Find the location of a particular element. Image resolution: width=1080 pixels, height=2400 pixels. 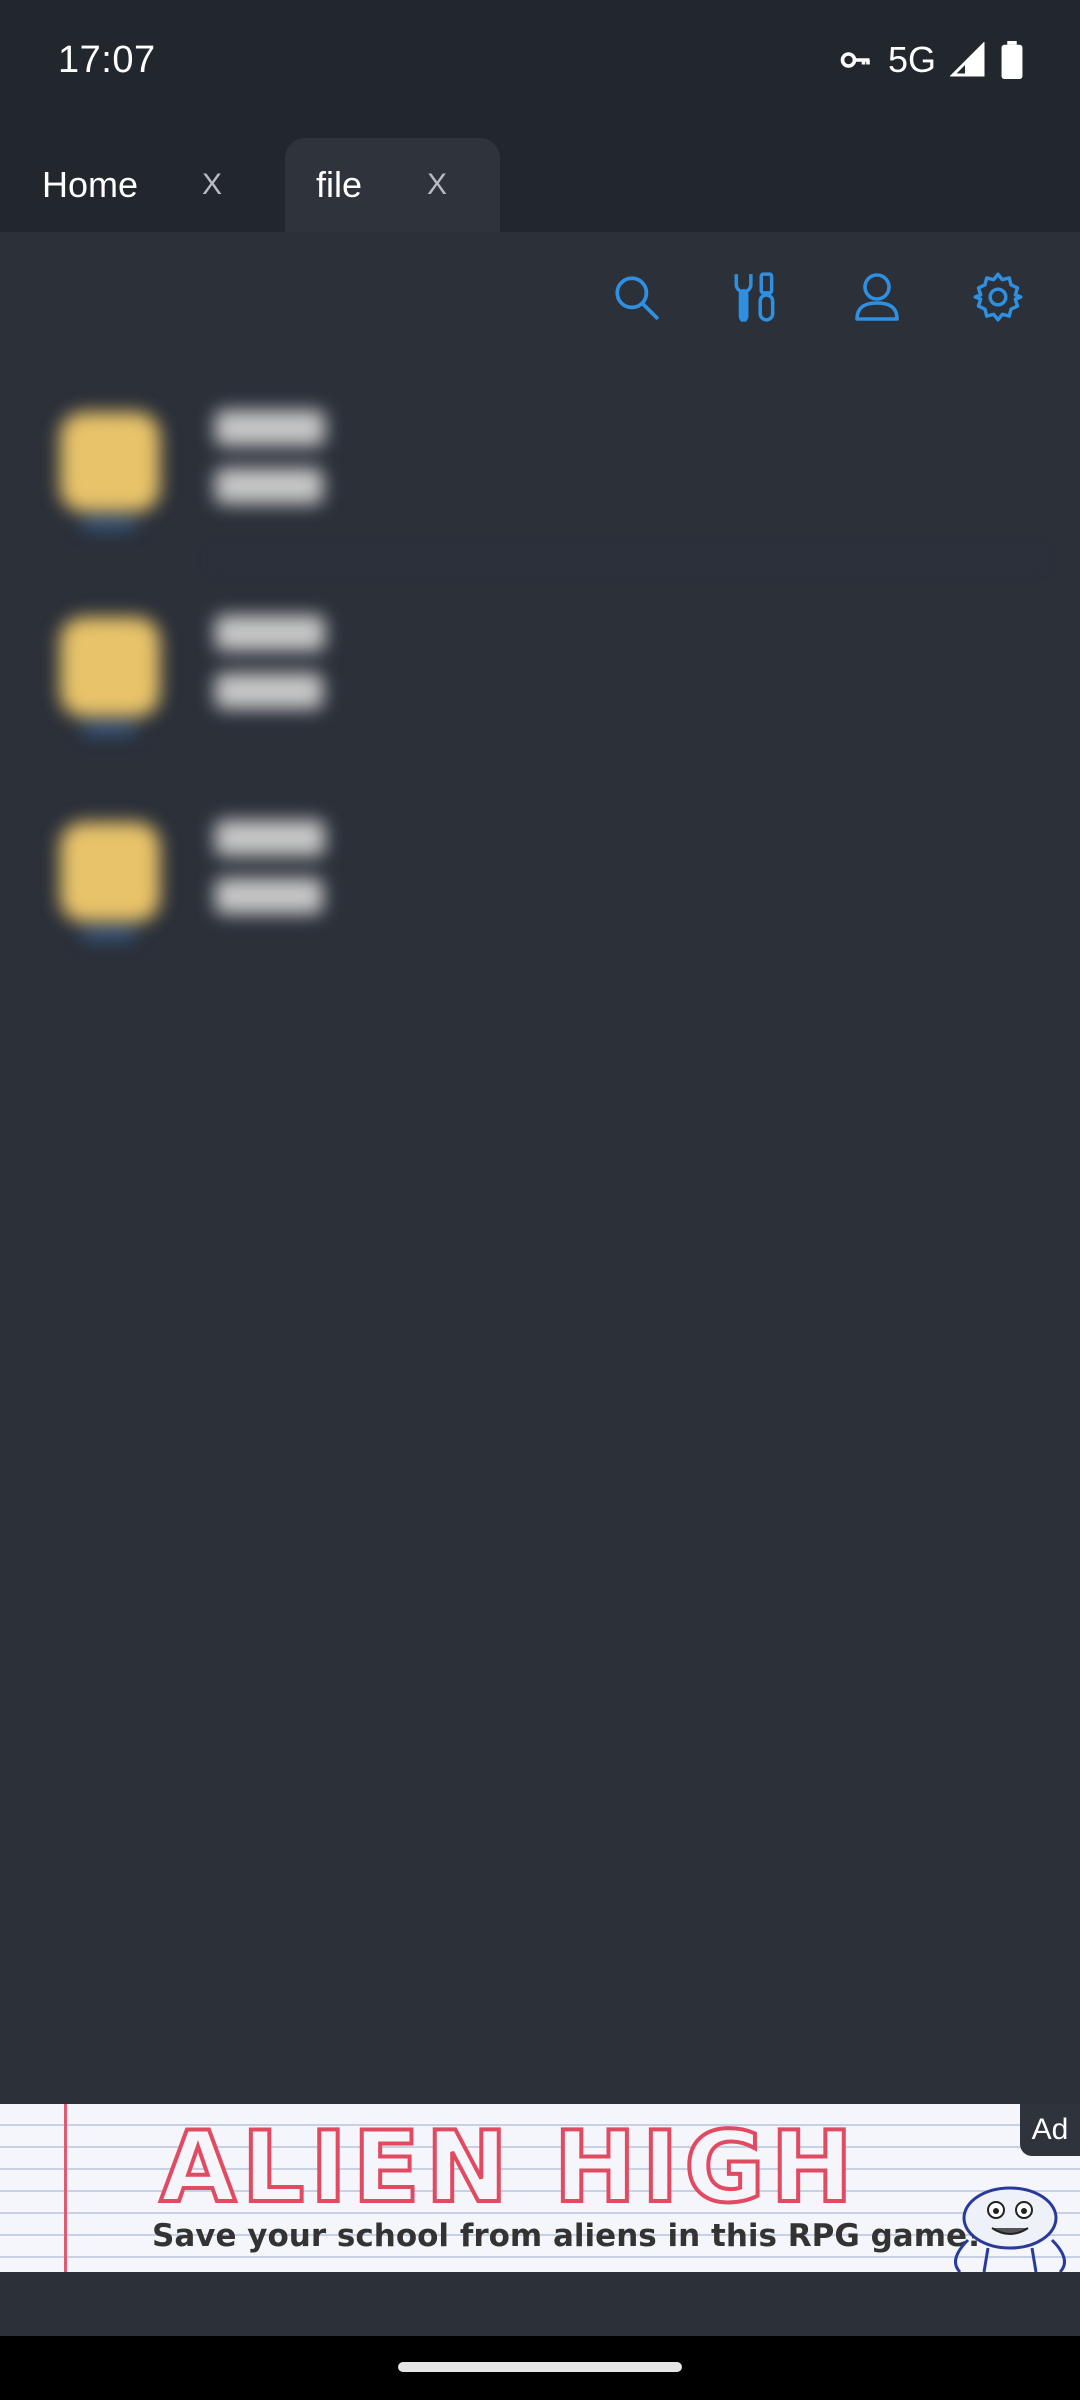

tab-file-label: file is located at coordinates (339, 184).